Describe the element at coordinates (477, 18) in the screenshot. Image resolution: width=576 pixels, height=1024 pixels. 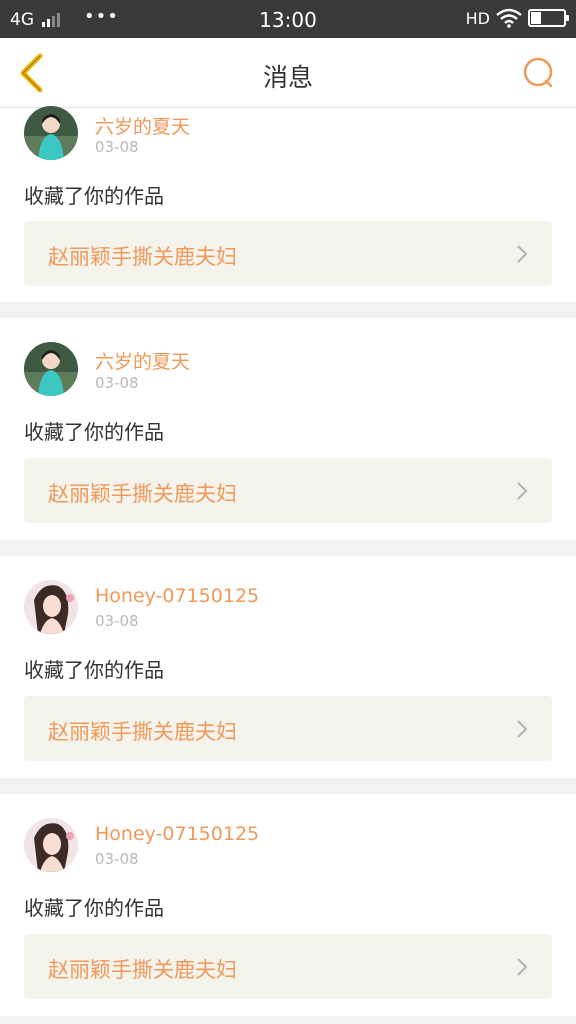
I see `hd-label: HD` at that location.